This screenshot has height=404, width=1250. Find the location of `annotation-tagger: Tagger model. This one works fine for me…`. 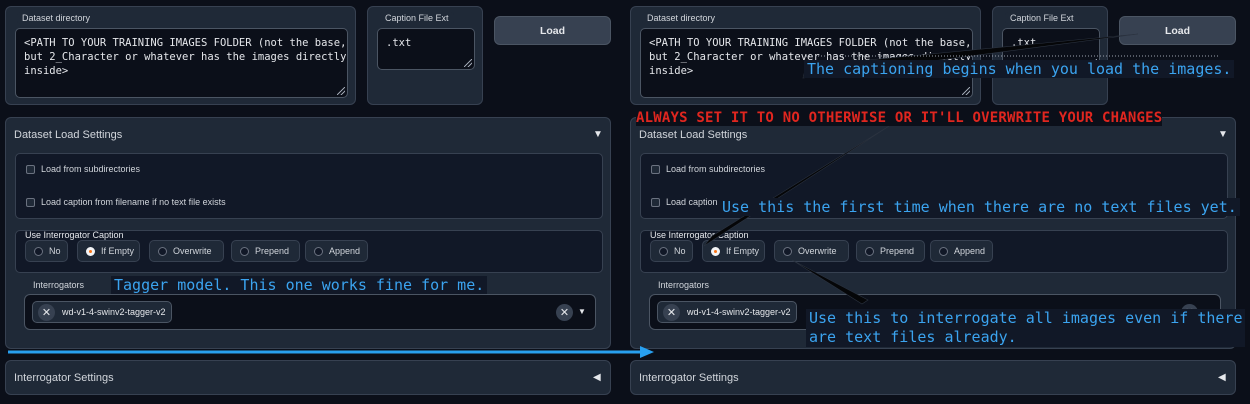

annotation-tagger: Tagger model. This one works fine for me… is located at coordinates (299, 285).